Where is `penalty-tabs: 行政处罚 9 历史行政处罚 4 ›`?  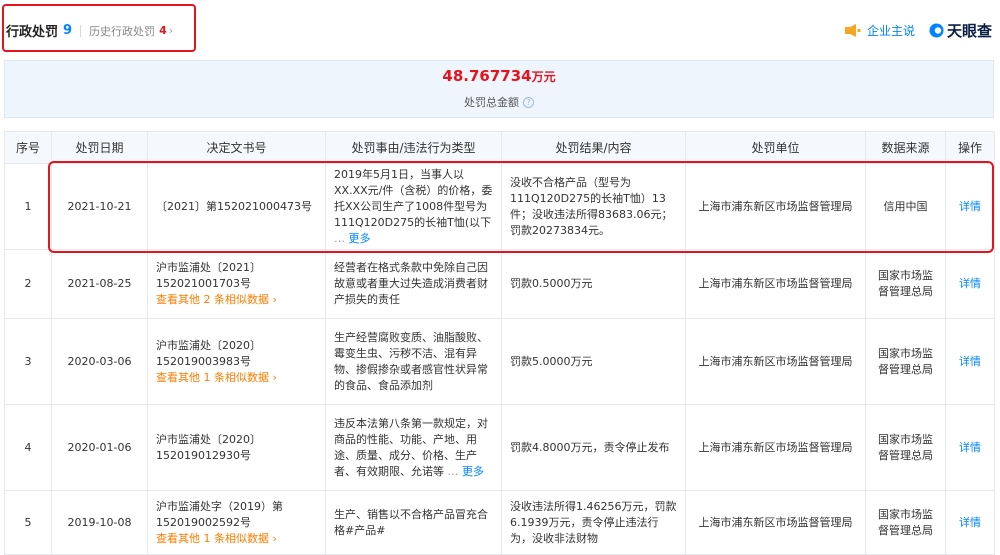 penalty-tabs: 行政处罚 9 历史行政处罚 4 › is located at coordinates (89, 30).